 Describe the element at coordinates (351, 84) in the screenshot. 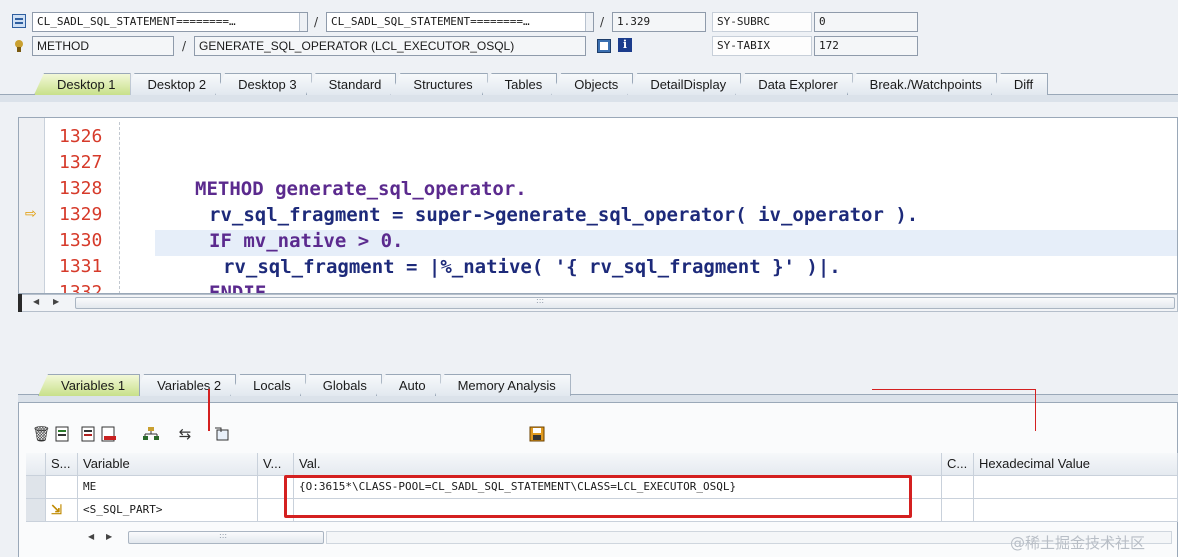

I see `main-tab: Standard` at that location.